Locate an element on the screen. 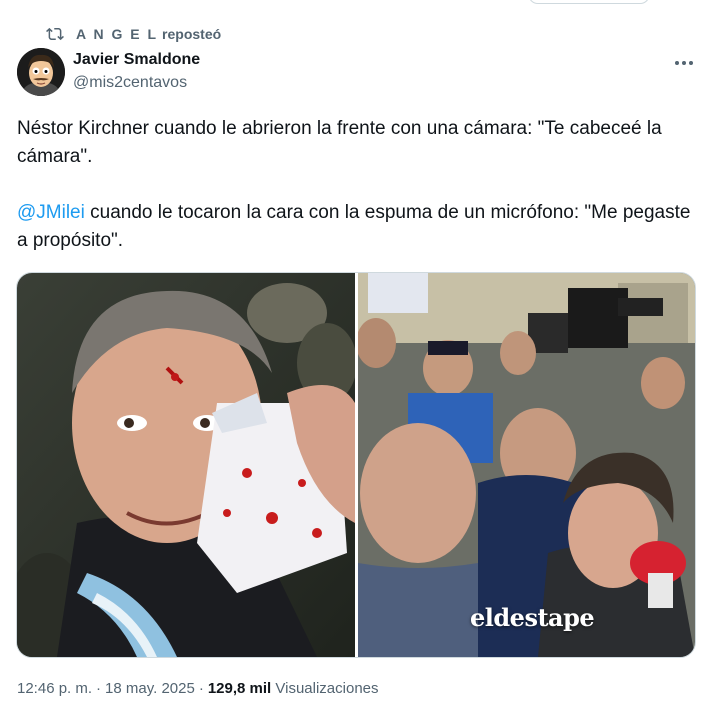 This screenshot has width=712, height=716. tweet-date: 18 may. 2025 is located at coordinates (150, 688).